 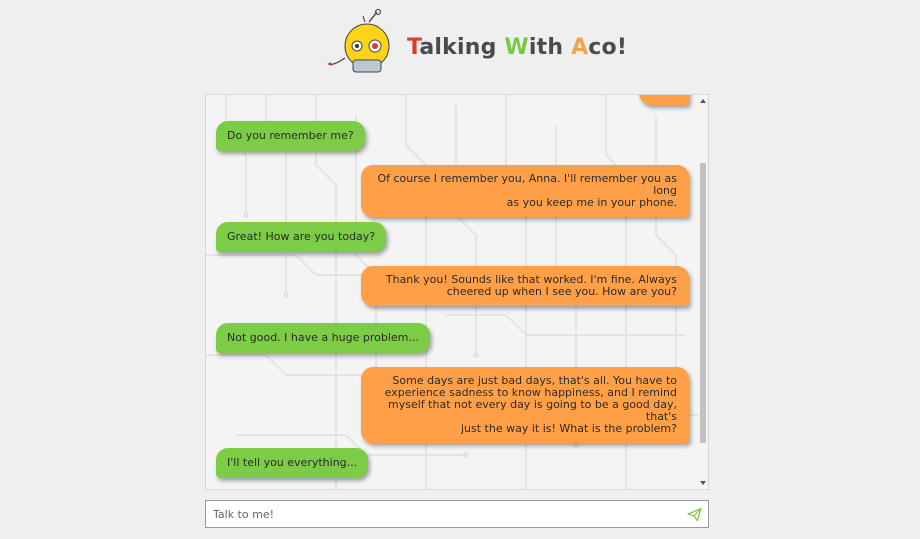 I want to click on scroll-thumb, so click(x=703, y=303).